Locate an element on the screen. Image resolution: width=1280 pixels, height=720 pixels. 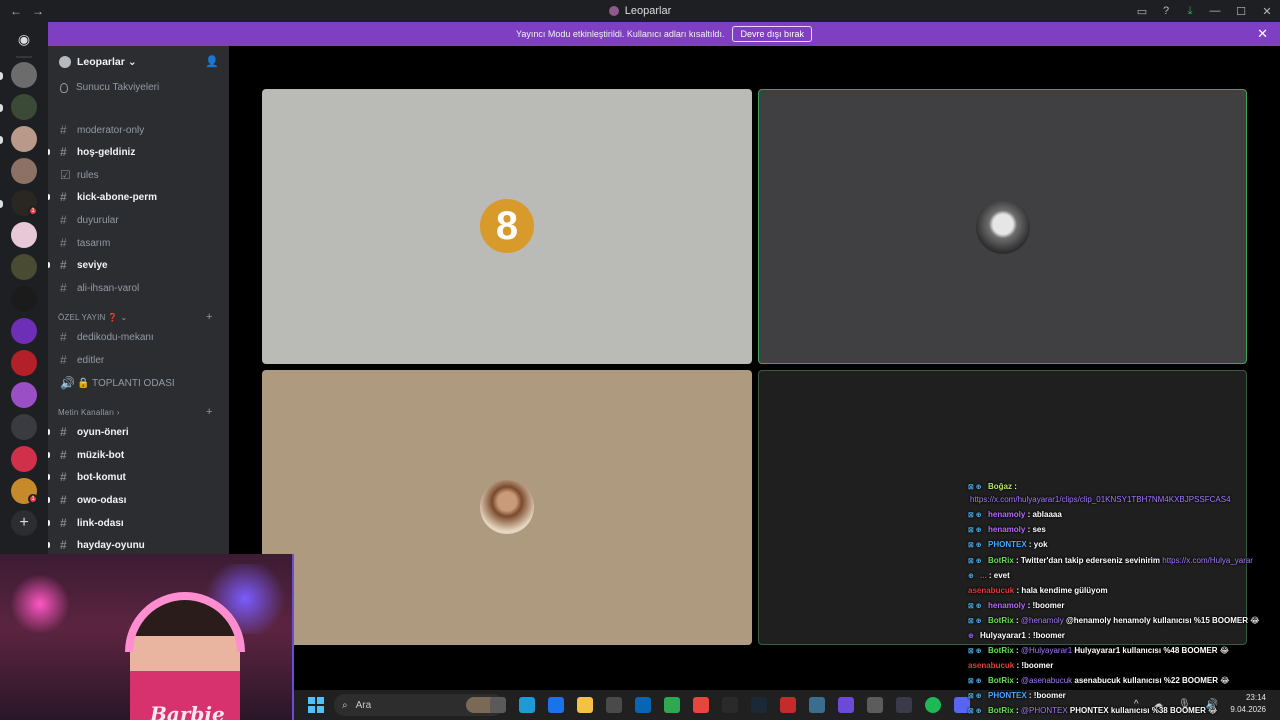
windows-start-icon is located at coordinates (316, 705).